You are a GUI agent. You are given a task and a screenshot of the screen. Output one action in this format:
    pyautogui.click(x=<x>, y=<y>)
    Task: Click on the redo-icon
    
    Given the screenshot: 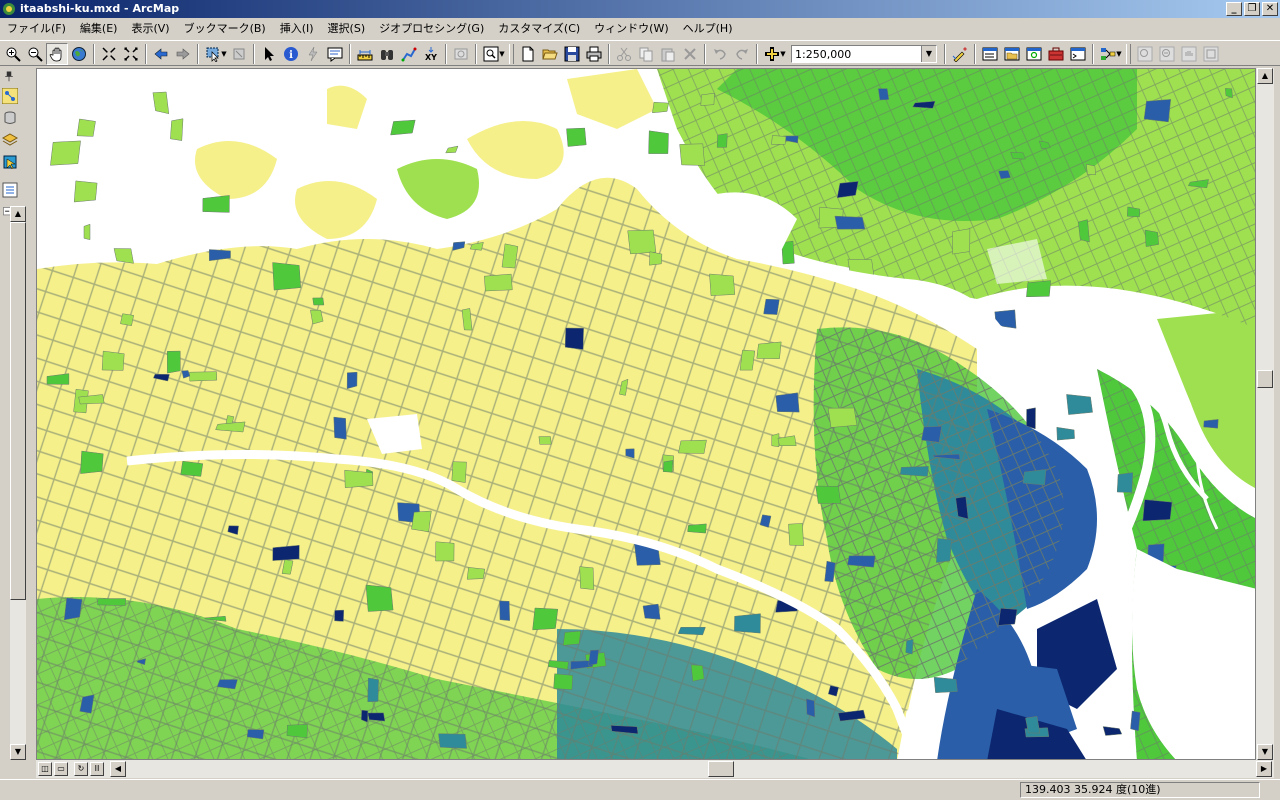 What is the action you would take?
    pyautogui.click(x=742, y=54)
    